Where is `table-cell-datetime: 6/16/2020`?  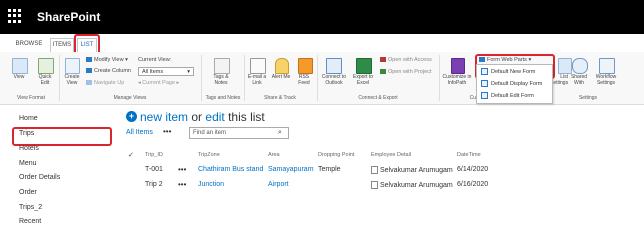 table-cell-datetime: 6/16/2020 is located at coordinates (473, 184).